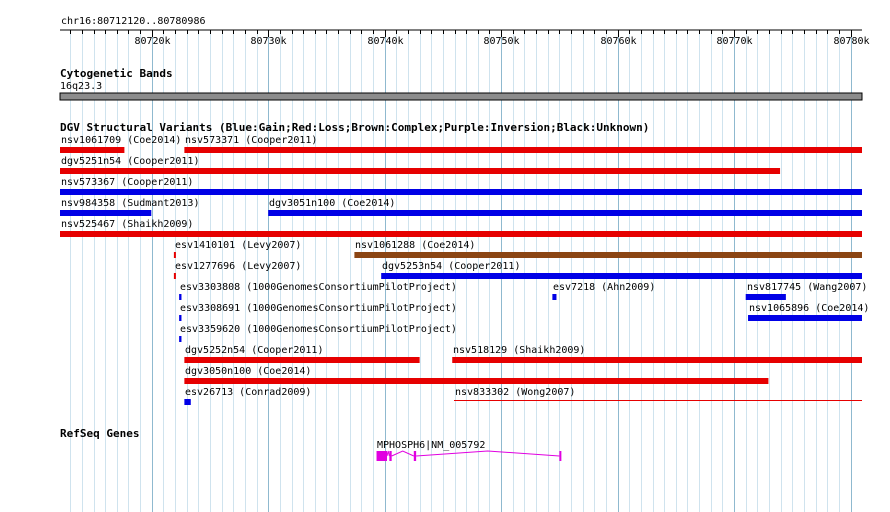 This screenshot has height=512, width=890. I want to click on variant-bar-nsv1065896, so click(805, 318).